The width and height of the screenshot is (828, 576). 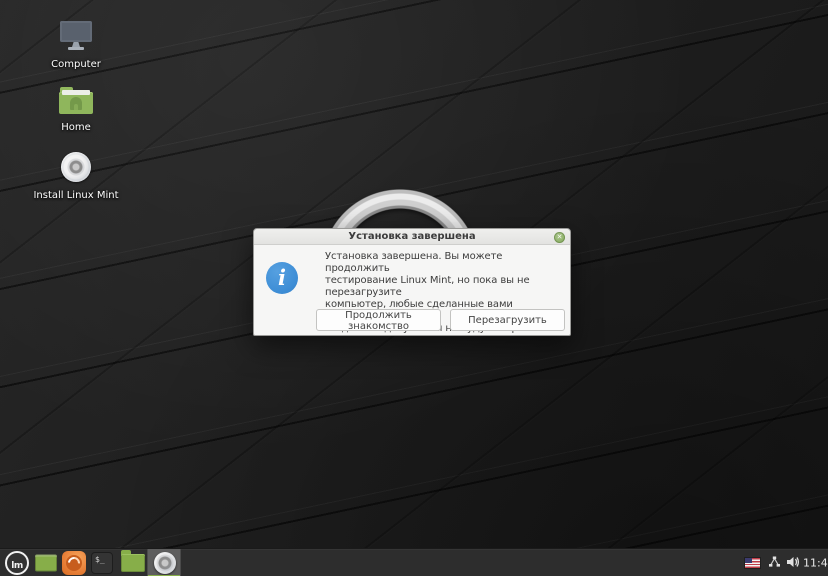 I want to click on mint-logo-icon: lm, so click(x=17, y=565).